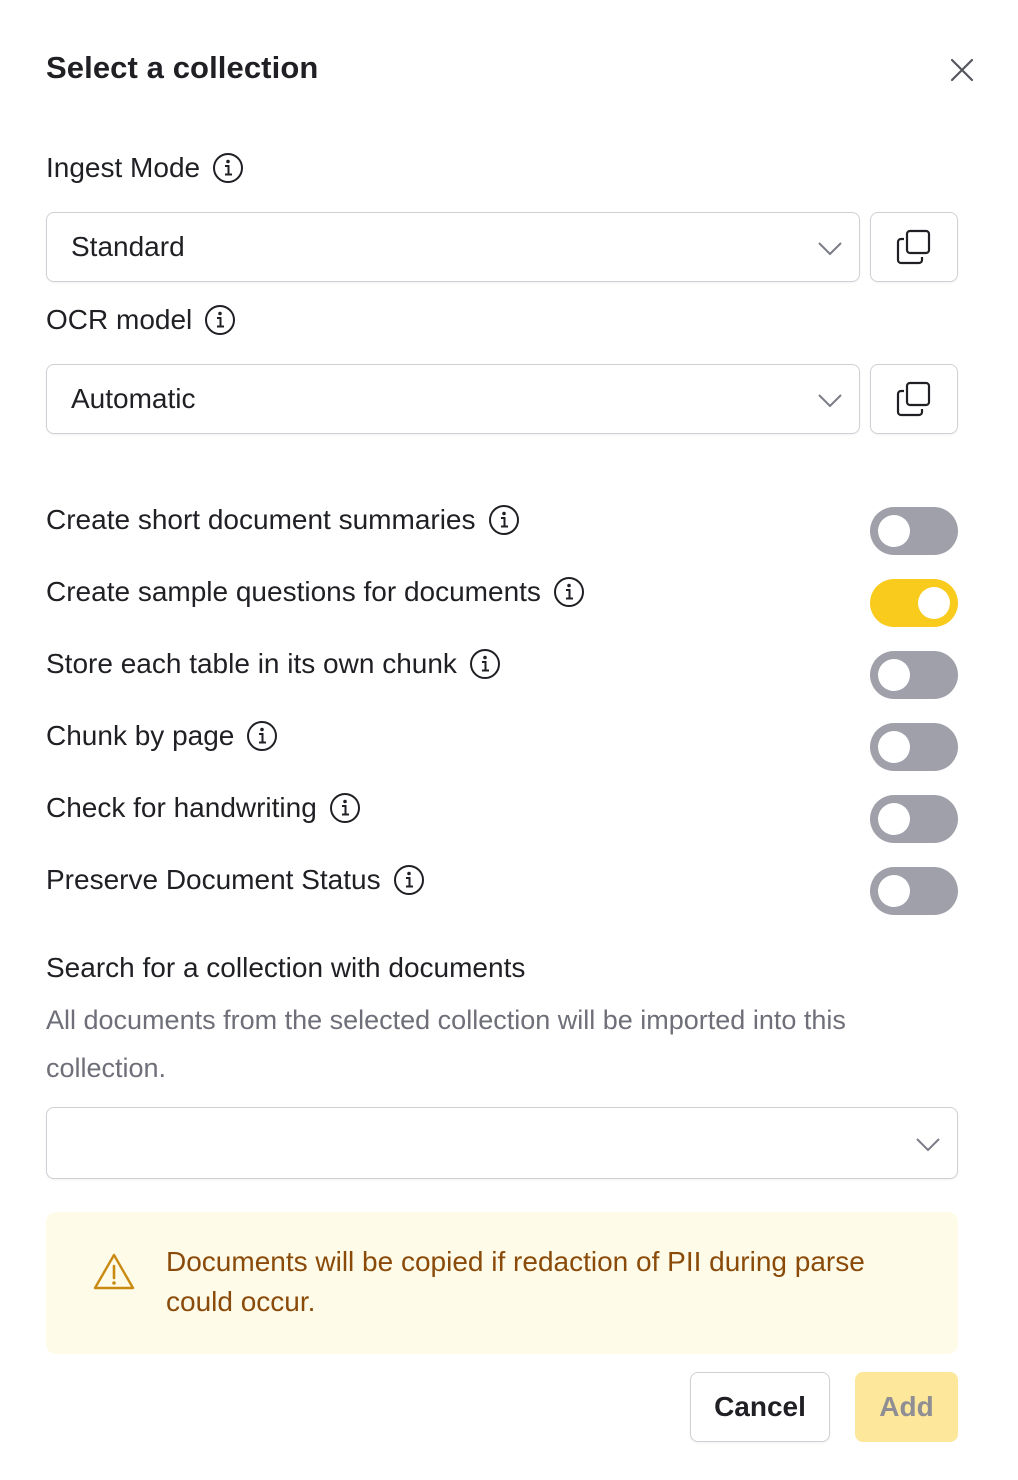 This screenshot has height=1480, width=1018. What do you see at coordinates (119, 319) in the screenshot?
I see `ocr-model-label: OCR model` at bounding box center [119, 319].